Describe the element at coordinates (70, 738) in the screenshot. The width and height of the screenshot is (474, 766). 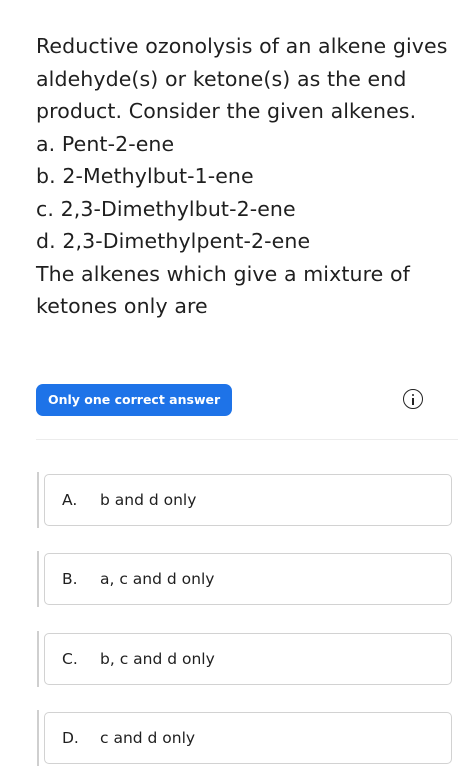
I see `option-letter: D.` at that location.